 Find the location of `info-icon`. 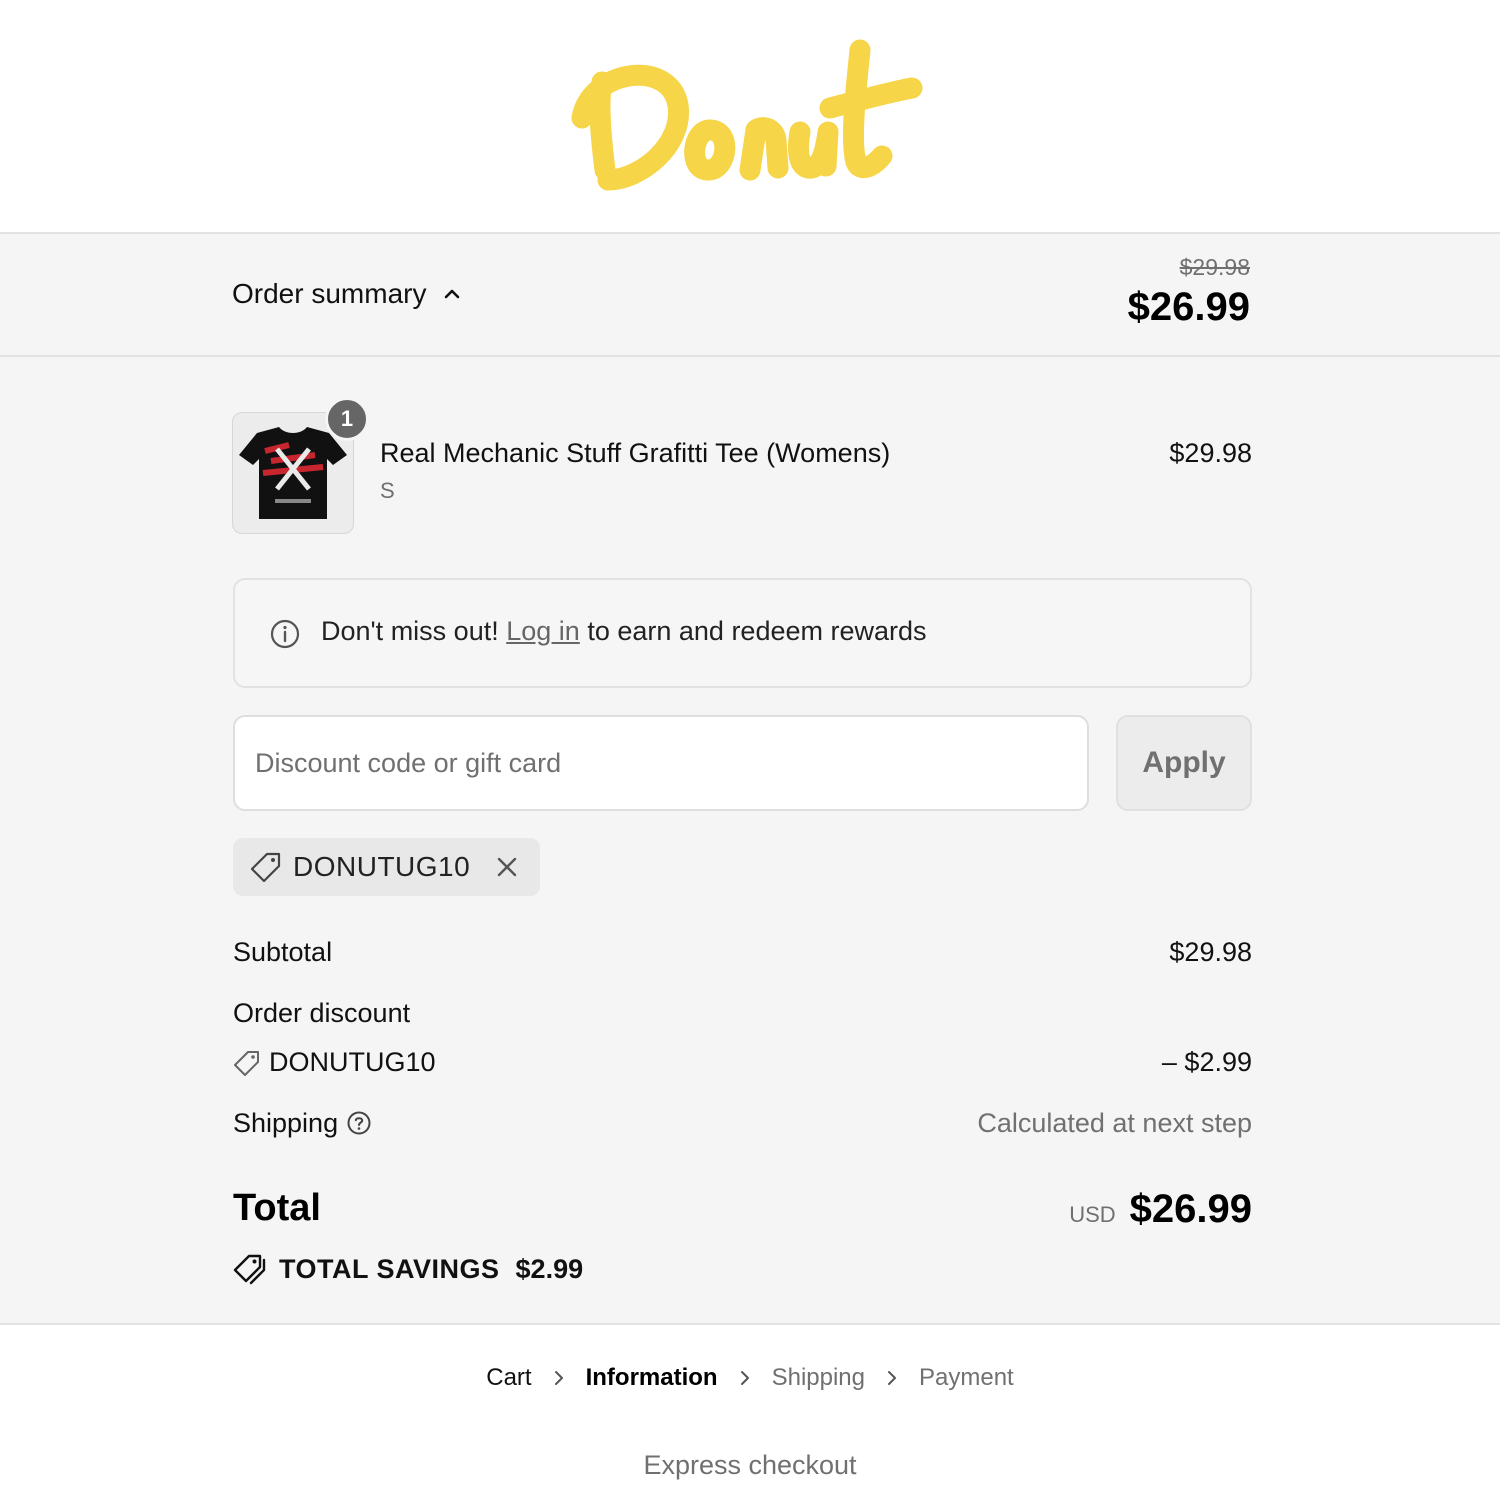

info-icon is located at coordinates (285, 634).